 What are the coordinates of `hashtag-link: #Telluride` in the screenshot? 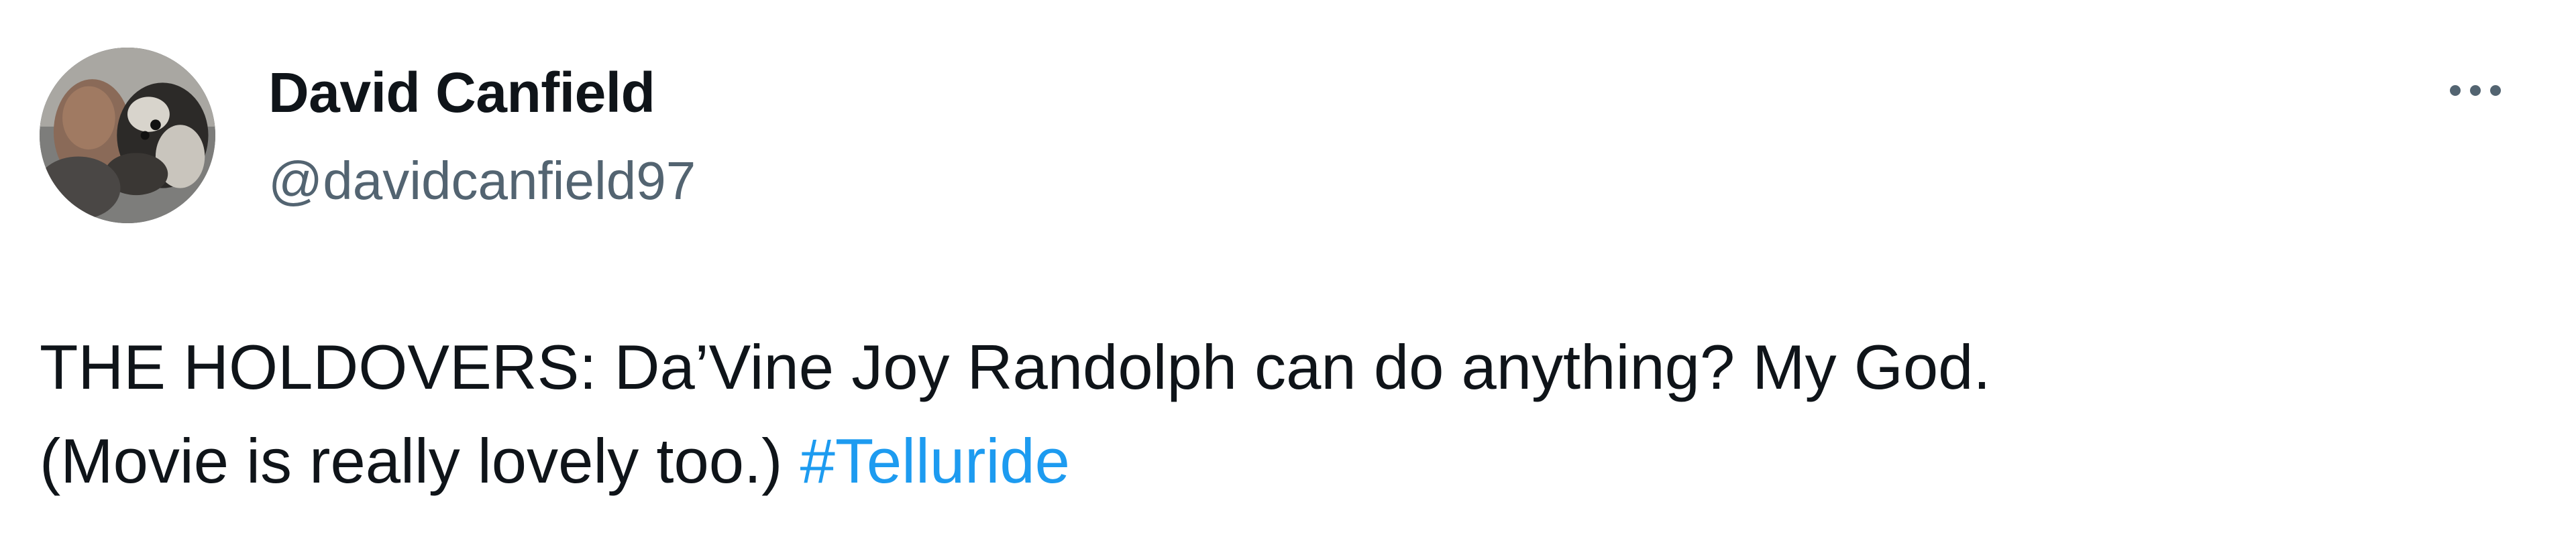 It's located at (935, 461).